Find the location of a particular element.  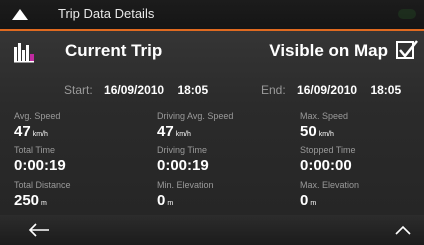

gps-status-icon is located at coordinates (407, 14).